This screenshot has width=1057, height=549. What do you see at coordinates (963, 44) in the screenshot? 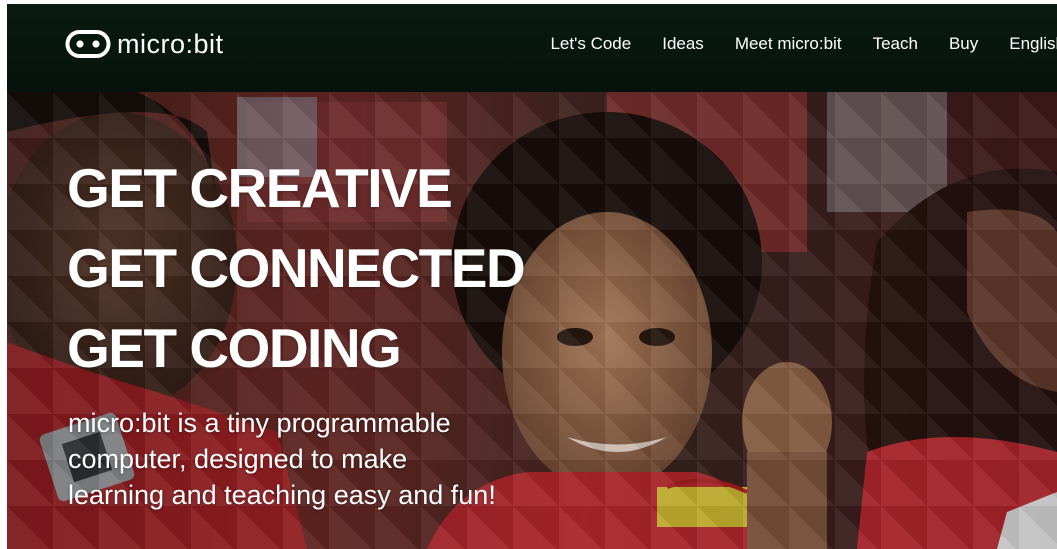
I see `nav-buy: Buy` at bounding box center [963, 44].